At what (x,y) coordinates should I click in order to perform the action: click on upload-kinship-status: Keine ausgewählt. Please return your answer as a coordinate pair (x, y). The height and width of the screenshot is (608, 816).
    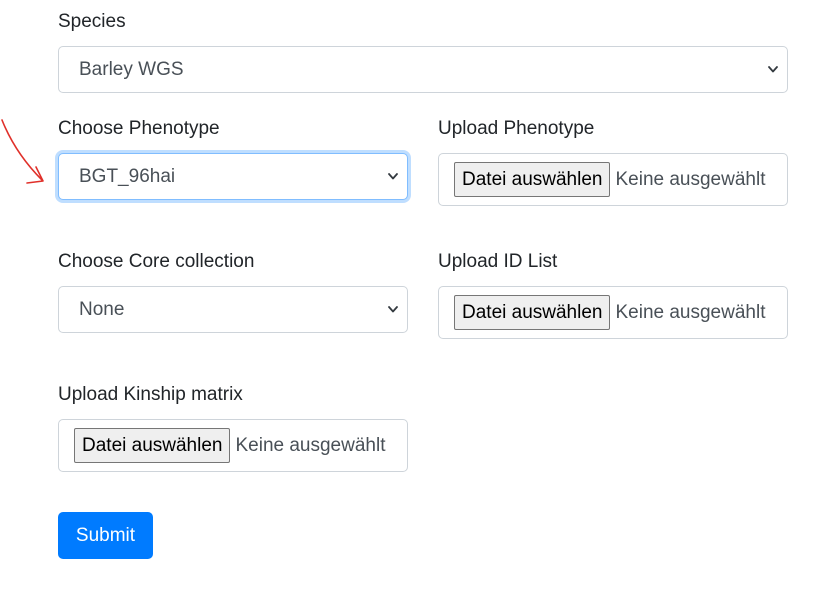
    Looking at the image, I should click on (310, 445).